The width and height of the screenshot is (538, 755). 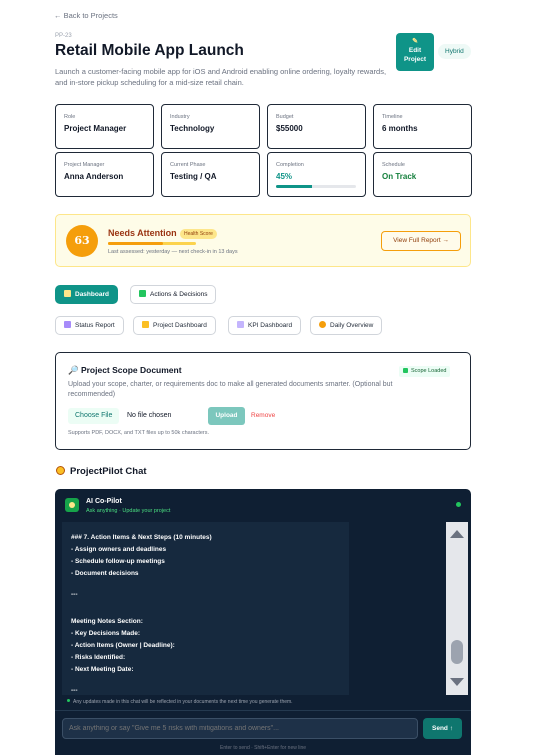 What do you see at coordinates (118, 561) in the screenshot?
I see `message-line: - Schedule follow-up meetings` at bounding box center [118, 561].